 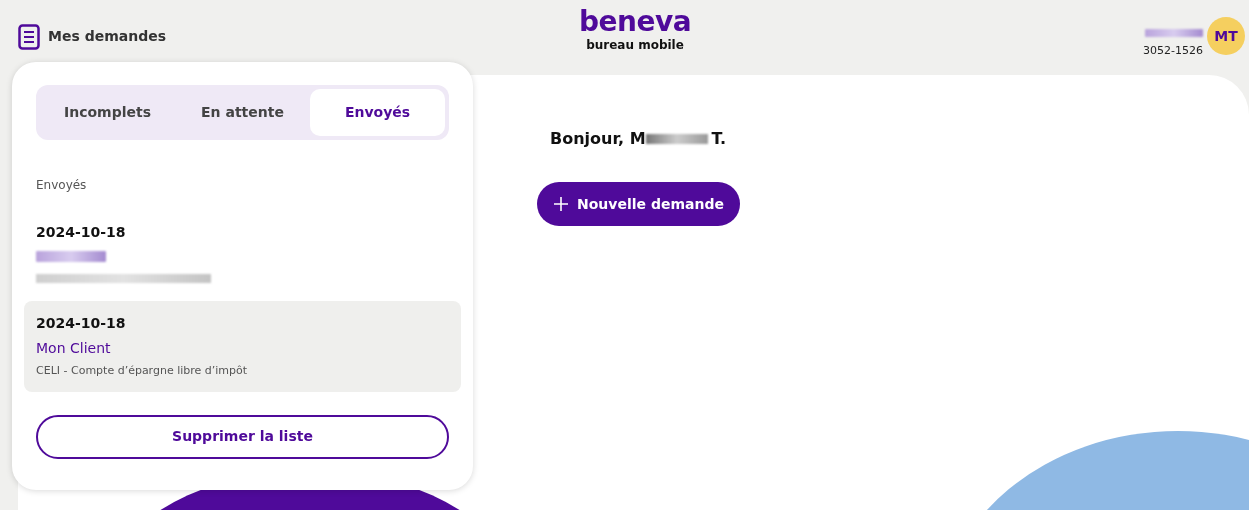 I want to click on greeting-text: T., so click(x=719, y=139).